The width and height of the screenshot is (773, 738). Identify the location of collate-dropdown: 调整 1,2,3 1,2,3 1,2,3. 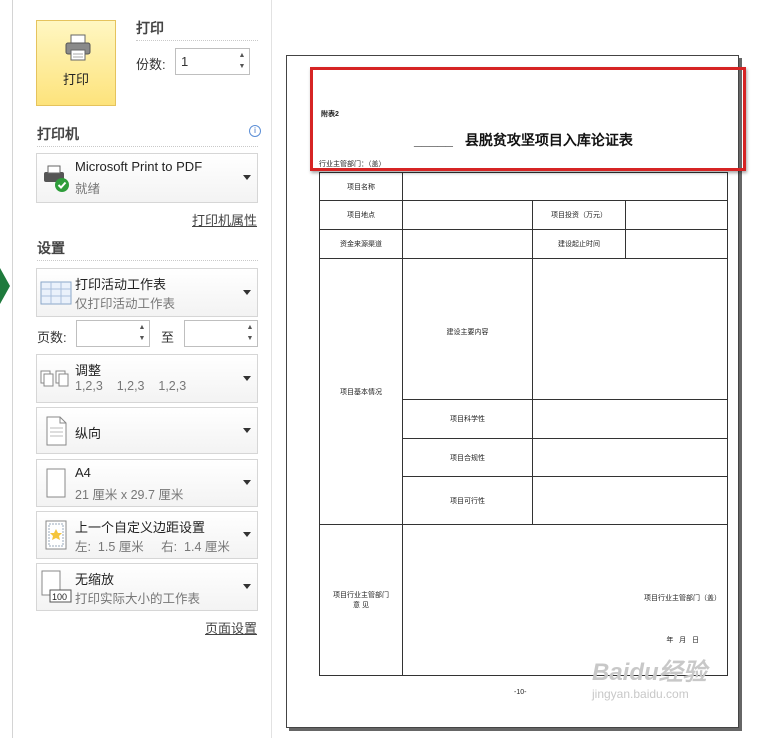
(147, 378).